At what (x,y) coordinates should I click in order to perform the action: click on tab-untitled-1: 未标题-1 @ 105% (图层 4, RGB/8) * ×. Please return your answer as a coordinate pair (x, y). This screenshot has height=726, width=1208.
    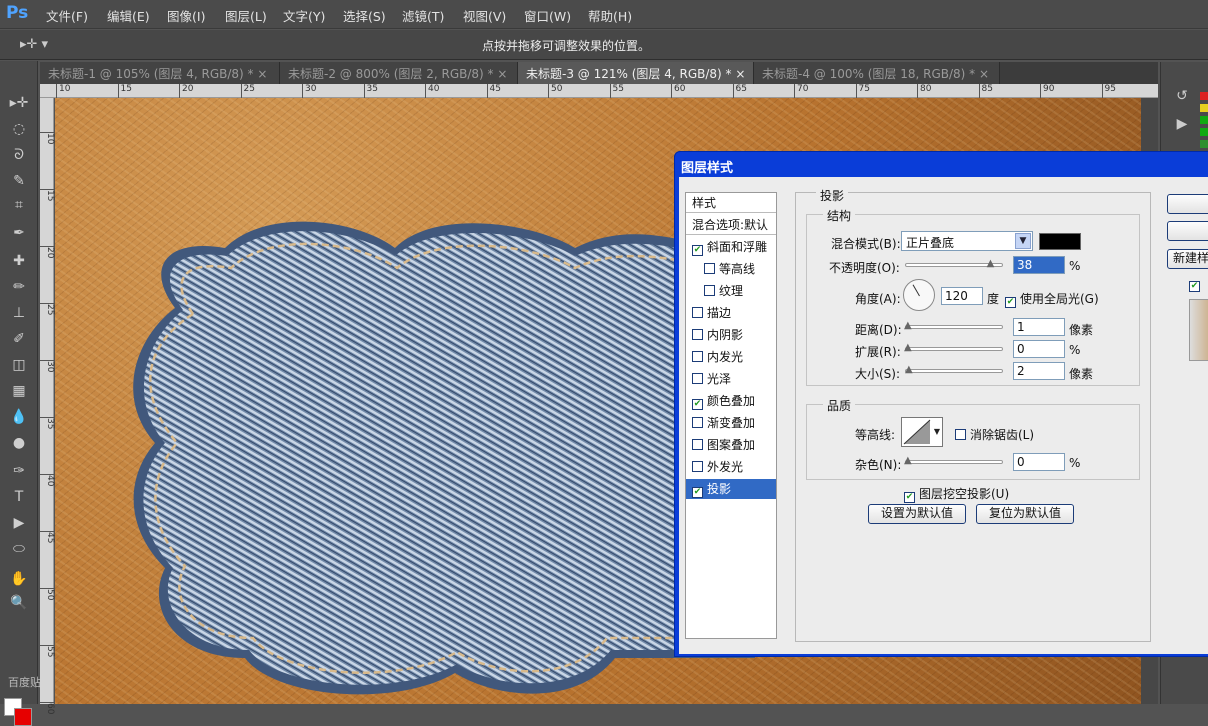
    Looking at the image, I should click on (160, 73).